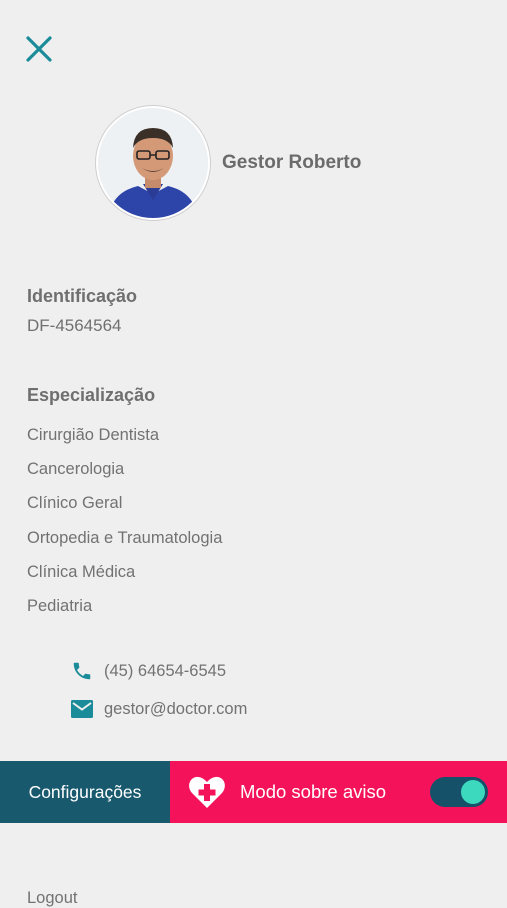  What do you see at coordinates (81, 571) in the screenshot?
I see `list-item: Clínica Médica` at bounding box center [81, 571].